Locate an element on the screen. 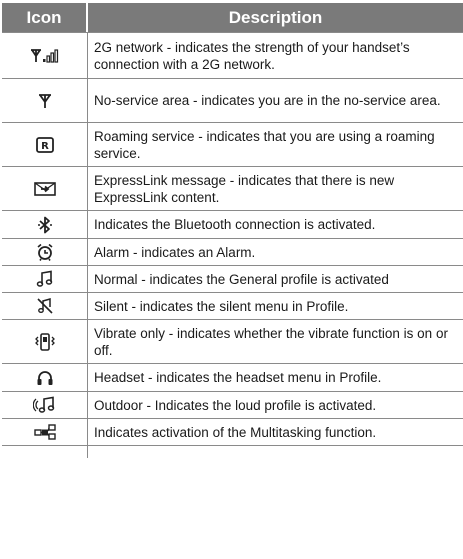  description-column-header: Description is located at coordinates (275, 17).